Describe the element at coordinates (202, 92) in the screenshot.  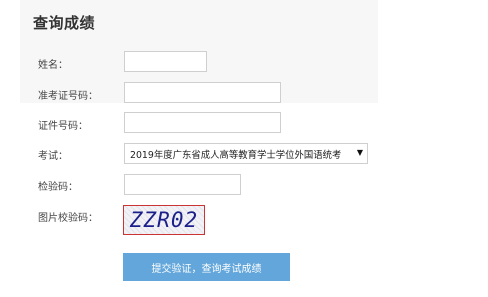
I see `ticket-number-input` at that location.